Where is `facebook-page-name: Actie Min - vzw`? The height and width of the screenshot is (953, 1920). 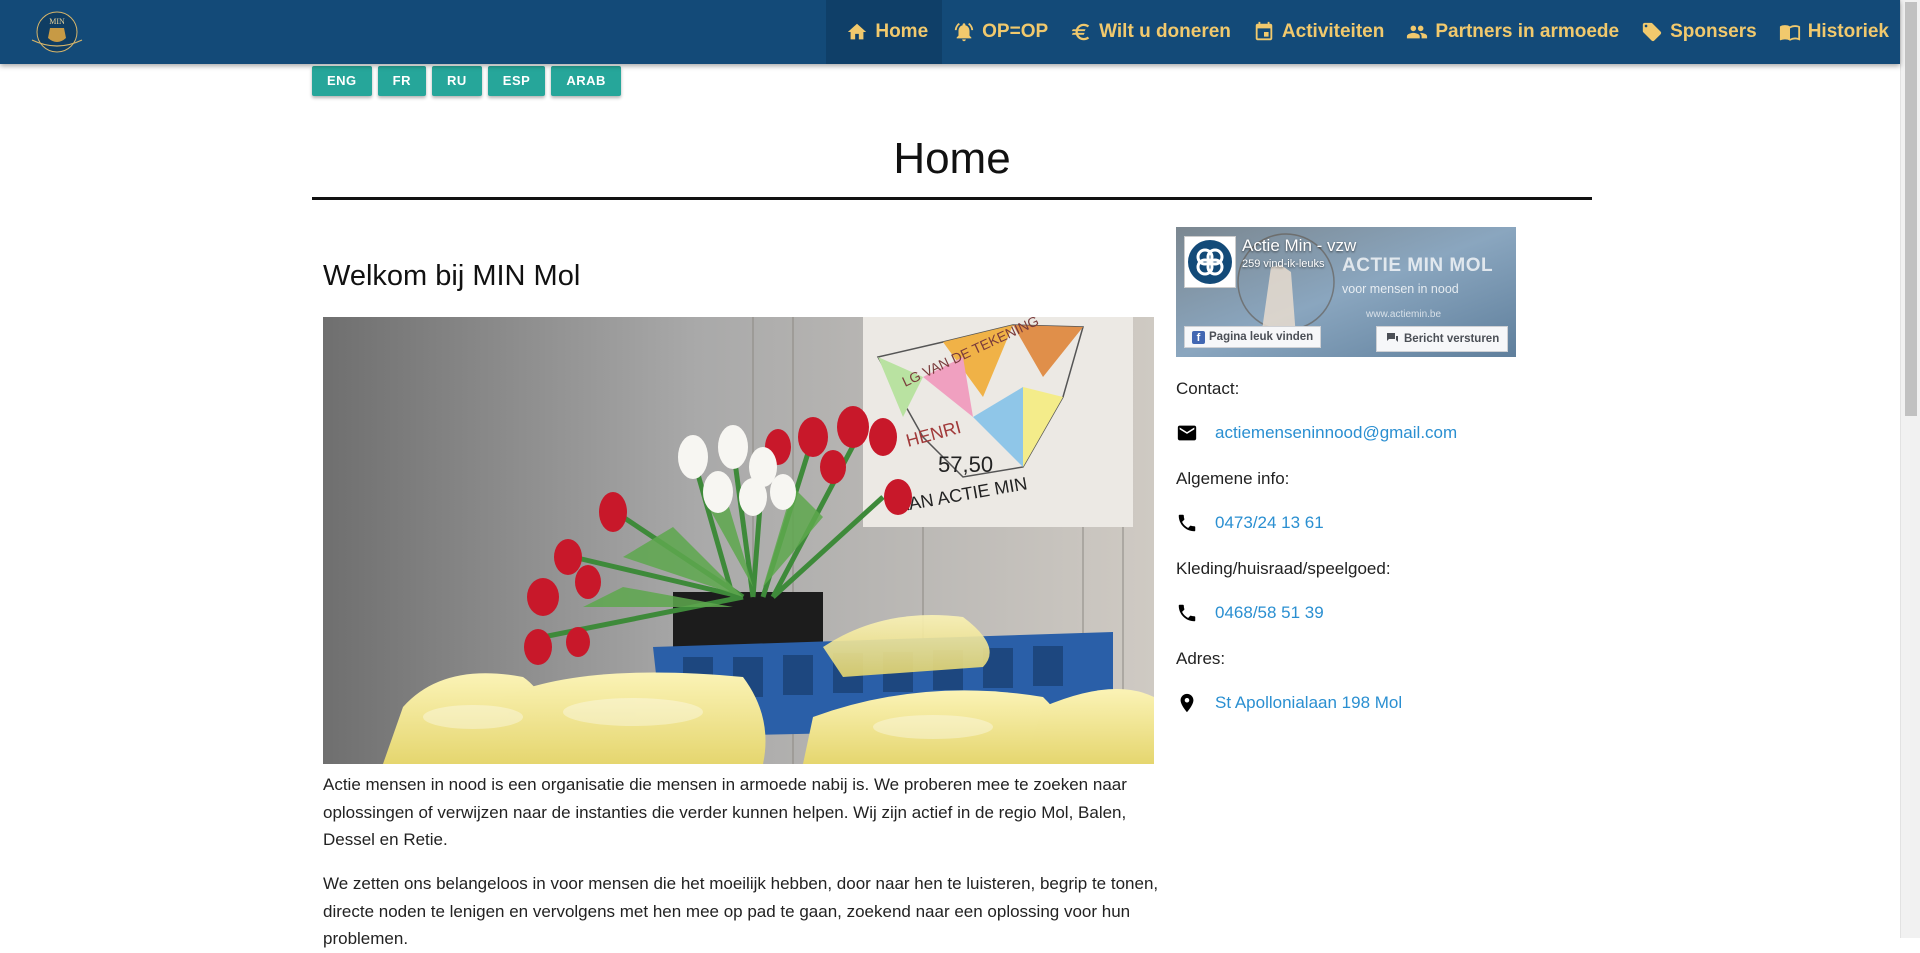 facebook-page-name: Actie Min - vzw is located at coordinates (1299, 246).